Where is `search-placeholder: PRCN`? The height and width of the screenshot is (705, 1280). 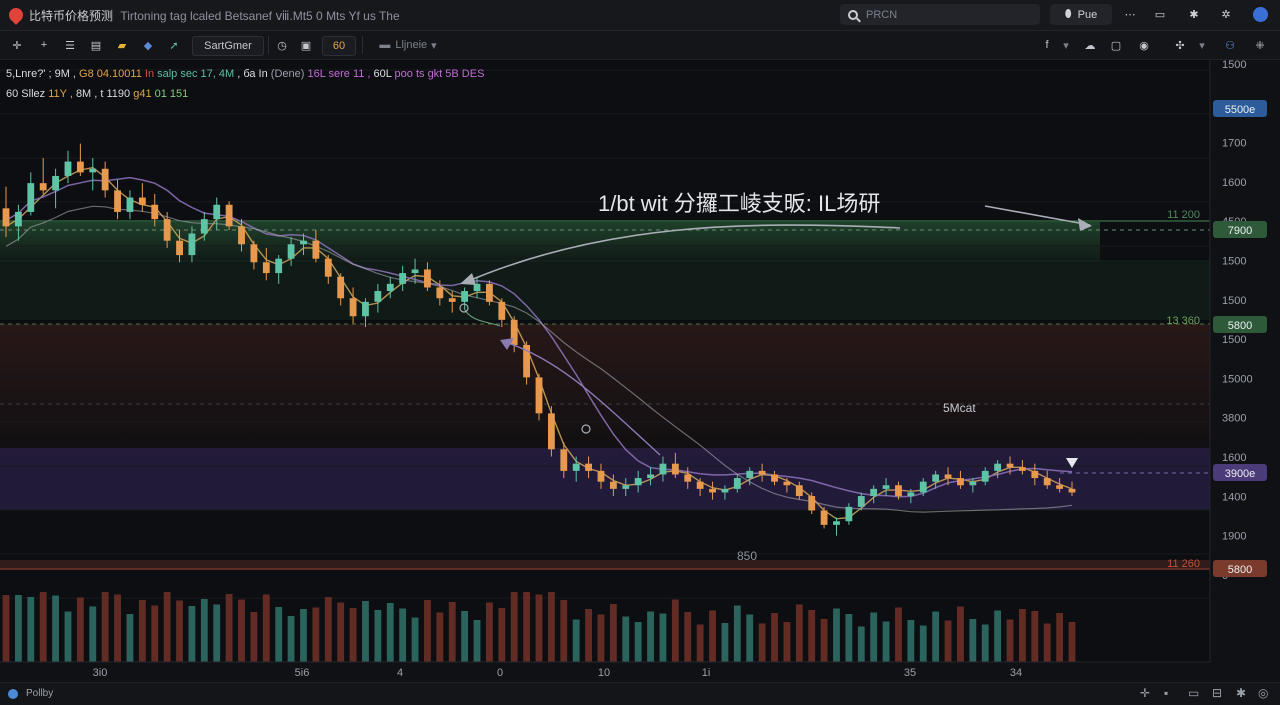
search-placeholder: PRCN is located at coordinates (882, 14).